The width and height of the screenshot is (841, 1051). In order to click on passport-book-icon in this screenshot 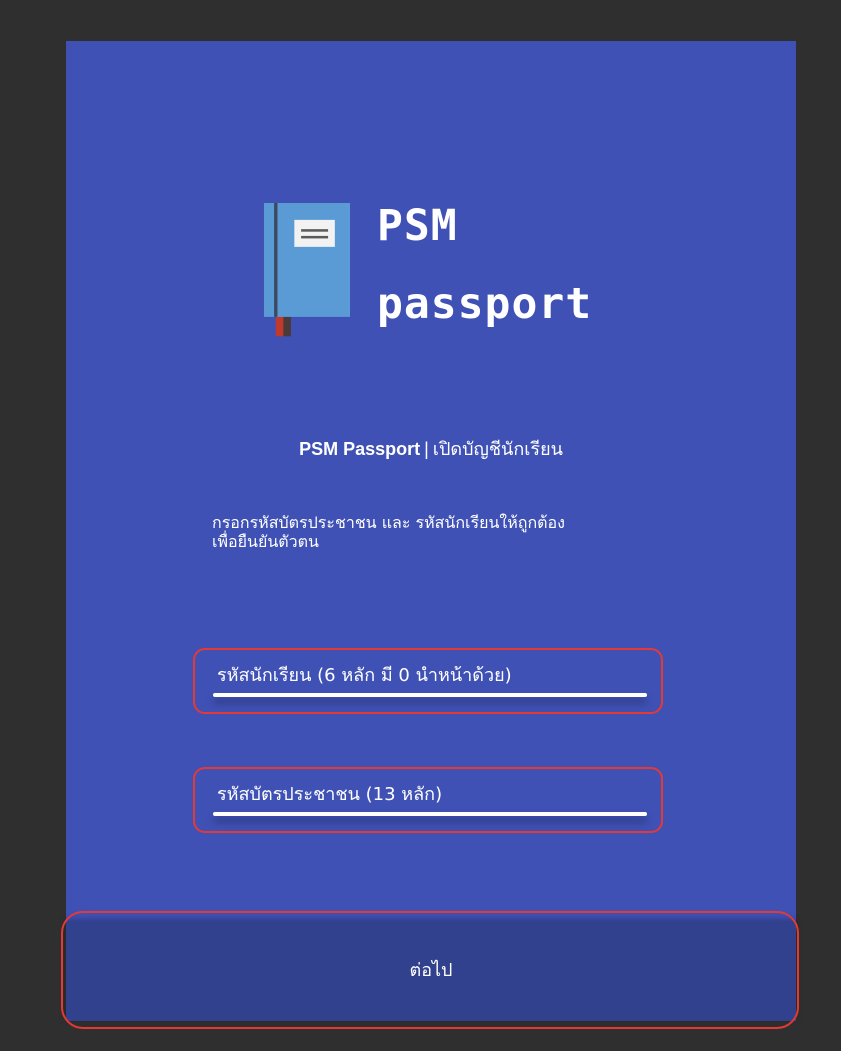, I will do `click(307, 270)`.